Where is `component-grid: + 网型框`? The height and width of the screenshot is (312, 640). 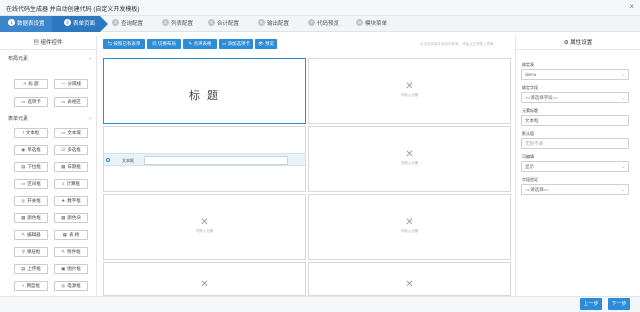 component-grid: + 网型框 is located at coordinates (31, 286).